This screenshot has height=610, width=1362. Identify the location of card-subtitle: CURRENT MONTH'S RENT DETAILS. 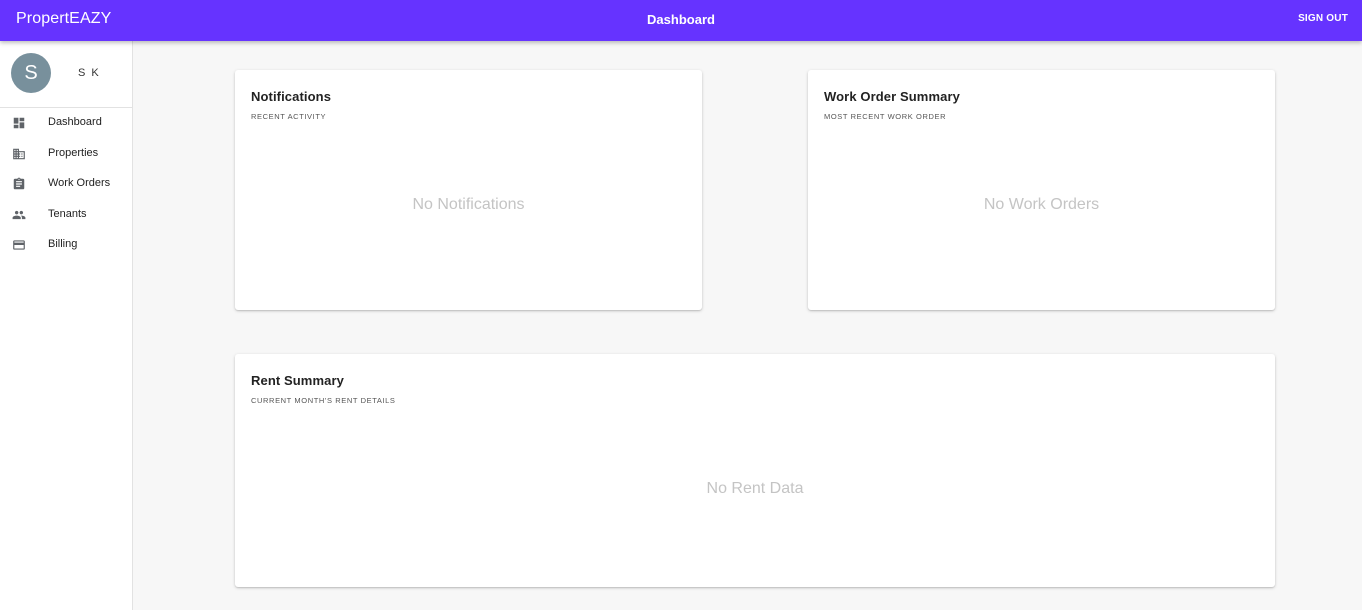
(323, 400).